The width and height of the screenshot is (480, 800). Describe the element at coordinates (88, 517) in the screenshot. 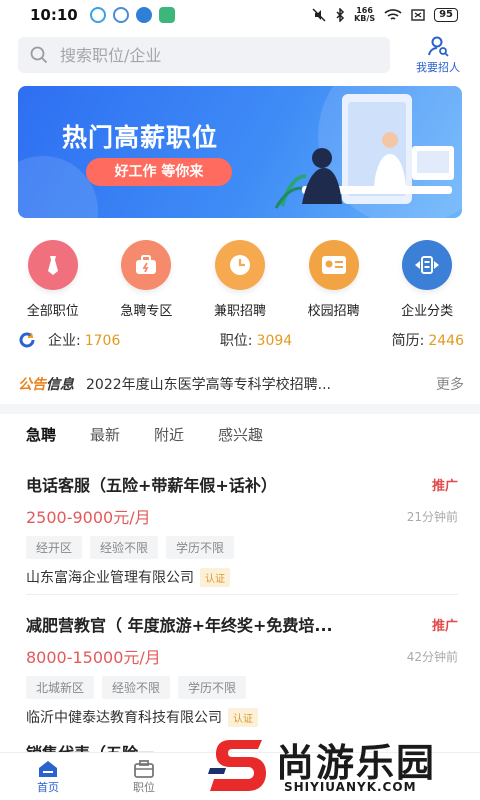

I see `job-salary: 2500-9000元/月` at that location.